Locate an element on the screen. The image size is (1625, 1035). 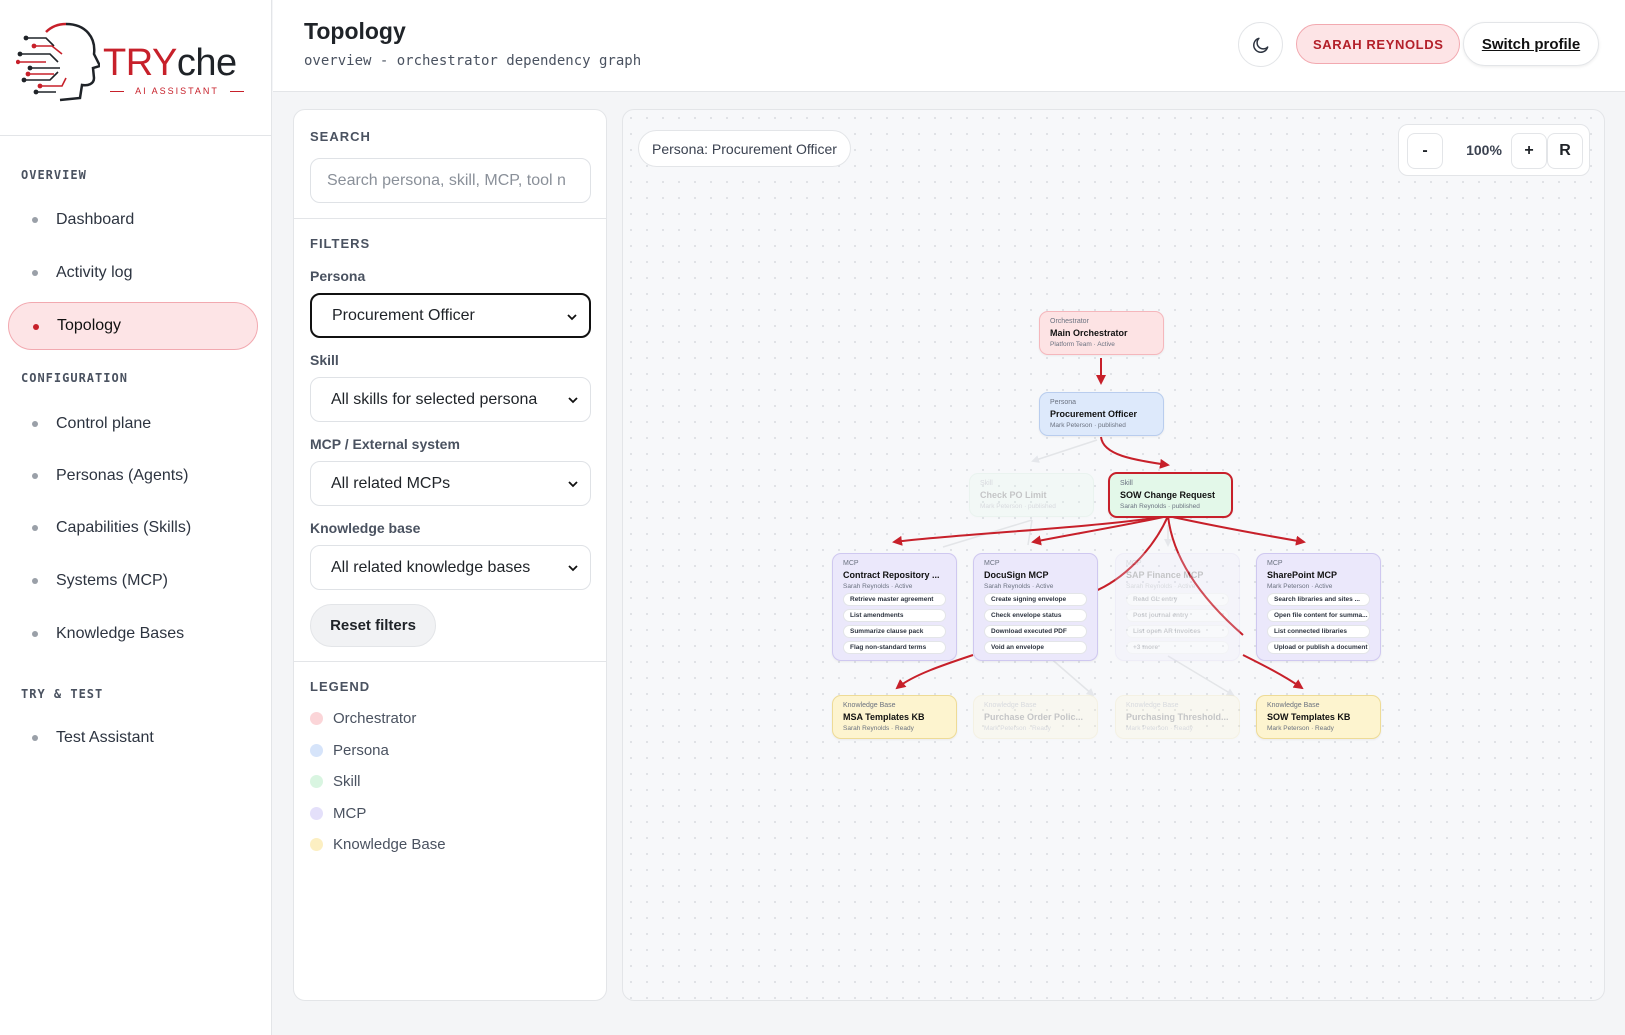
sidebar-item-activity-log: Activity log is located at coordinates (133, 273).